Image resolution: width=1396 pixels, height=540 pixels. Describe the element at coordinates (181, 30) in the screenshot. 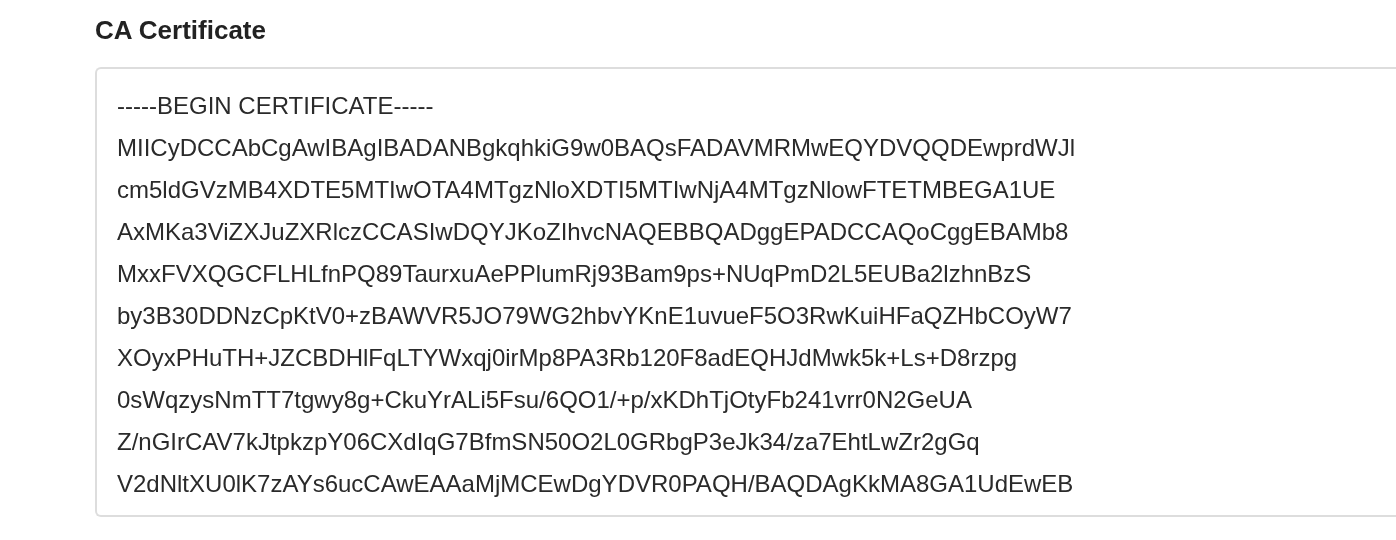

I see `field-label: CA Certificate` at that location.